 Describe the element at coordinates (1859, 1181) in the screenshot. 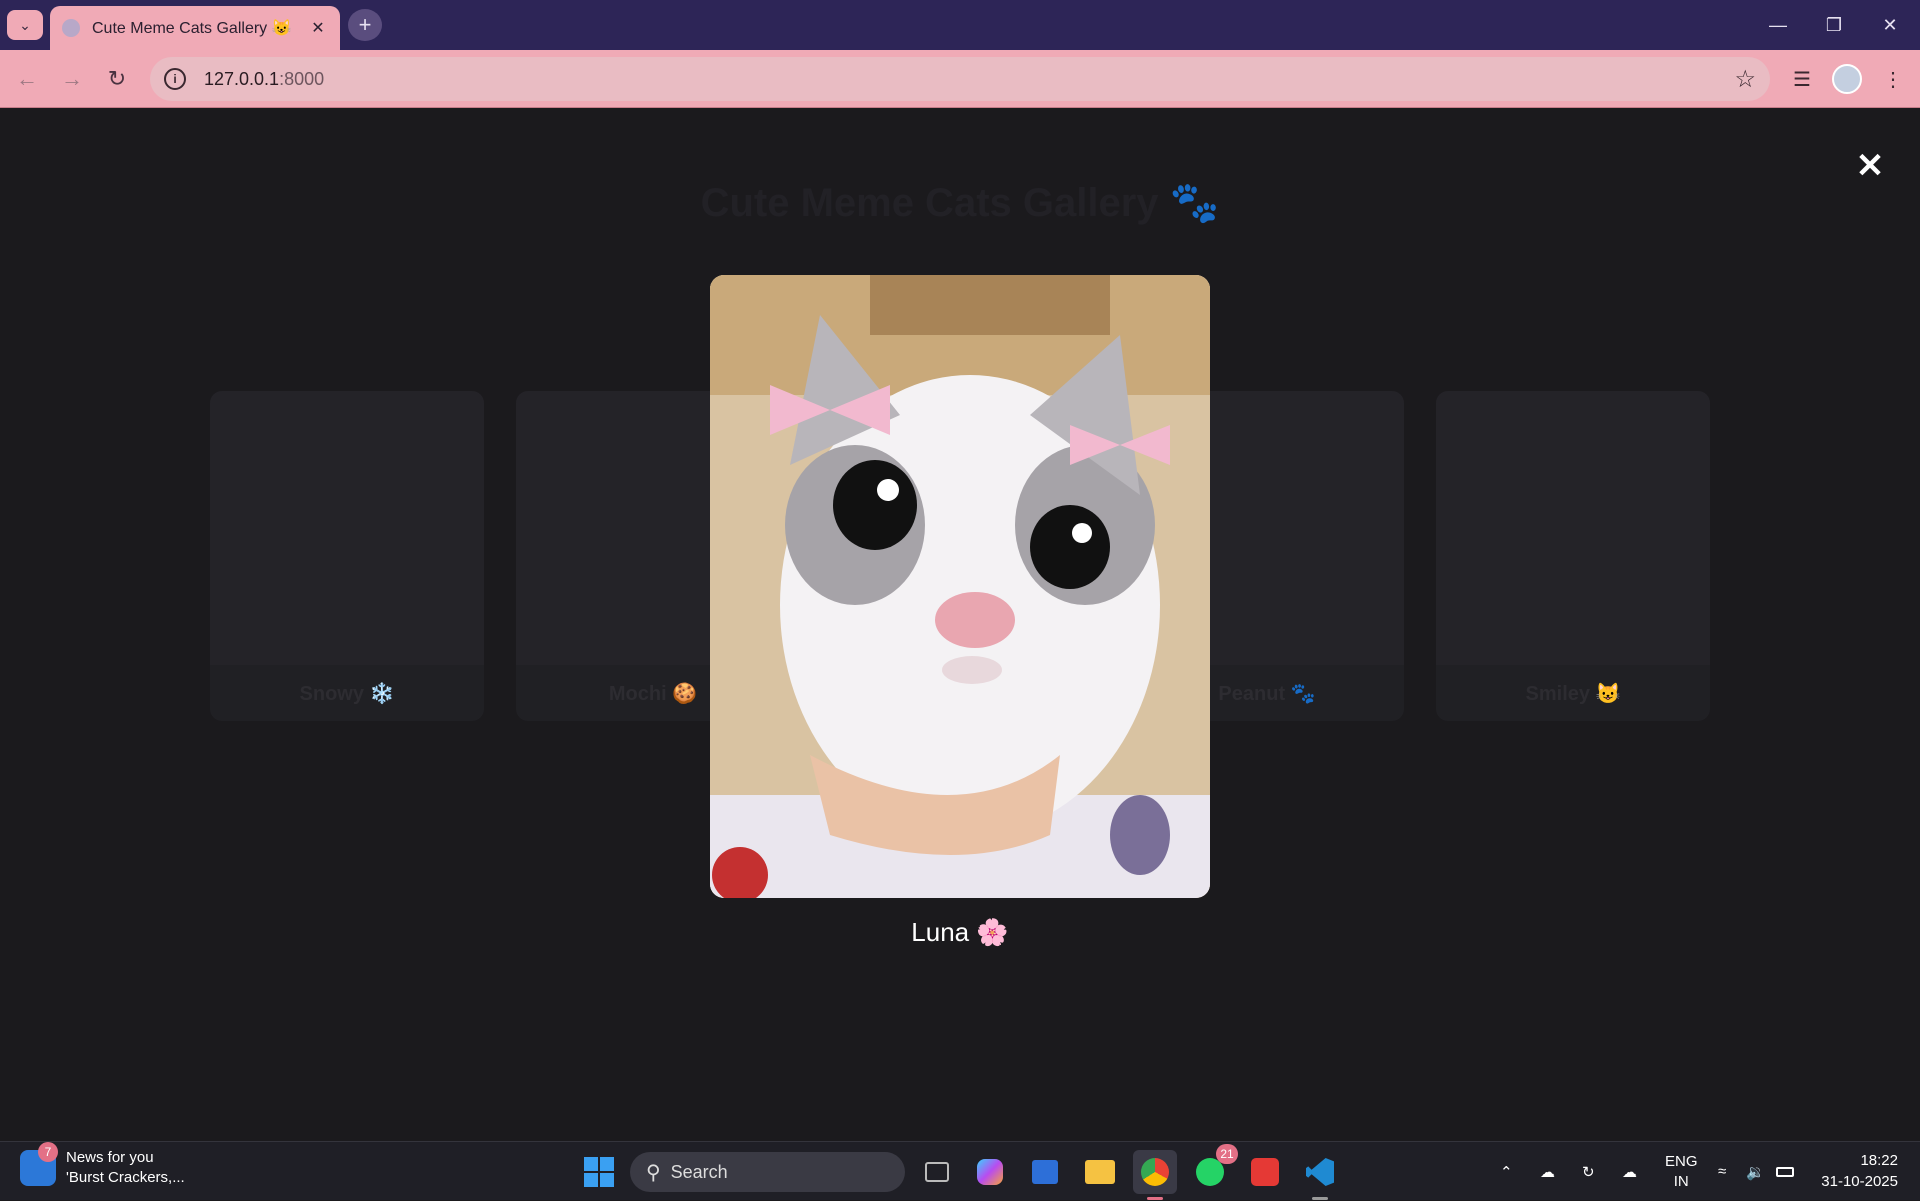

I see `clock-date: 31-10-2025` at that location.